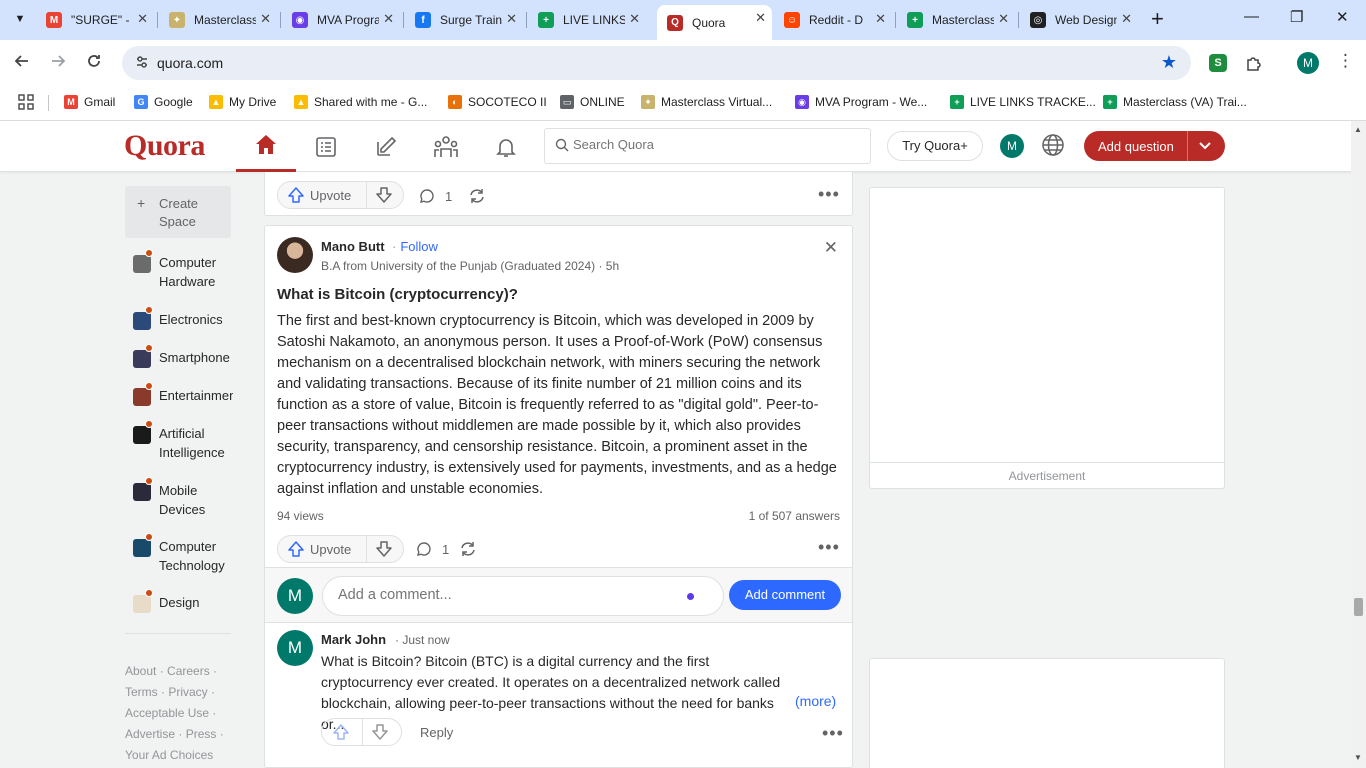  I want to click on bookmark-item: G Google, so click(163, 102).